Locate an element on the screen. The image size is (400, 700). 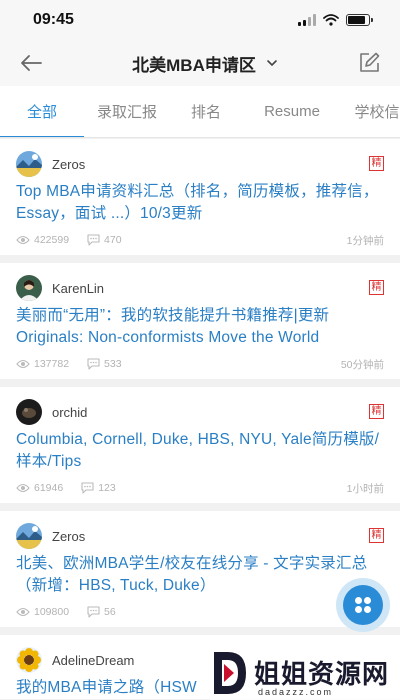
grid-menu-icon is located at coordinates (363, 605).